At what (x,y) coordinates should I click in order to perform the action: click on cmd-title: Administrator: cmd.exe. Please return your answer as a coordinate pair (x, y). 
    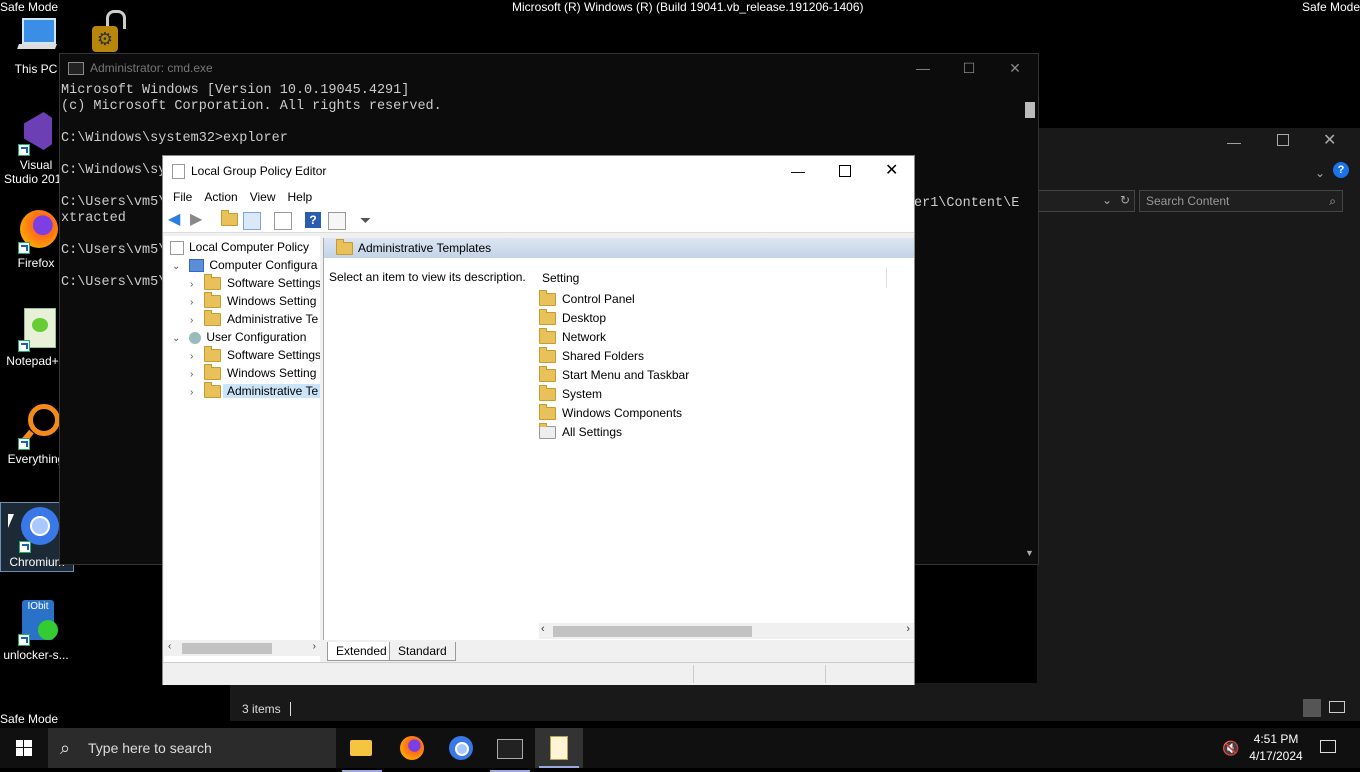
    Looking at the image, I should click on (151, 68).